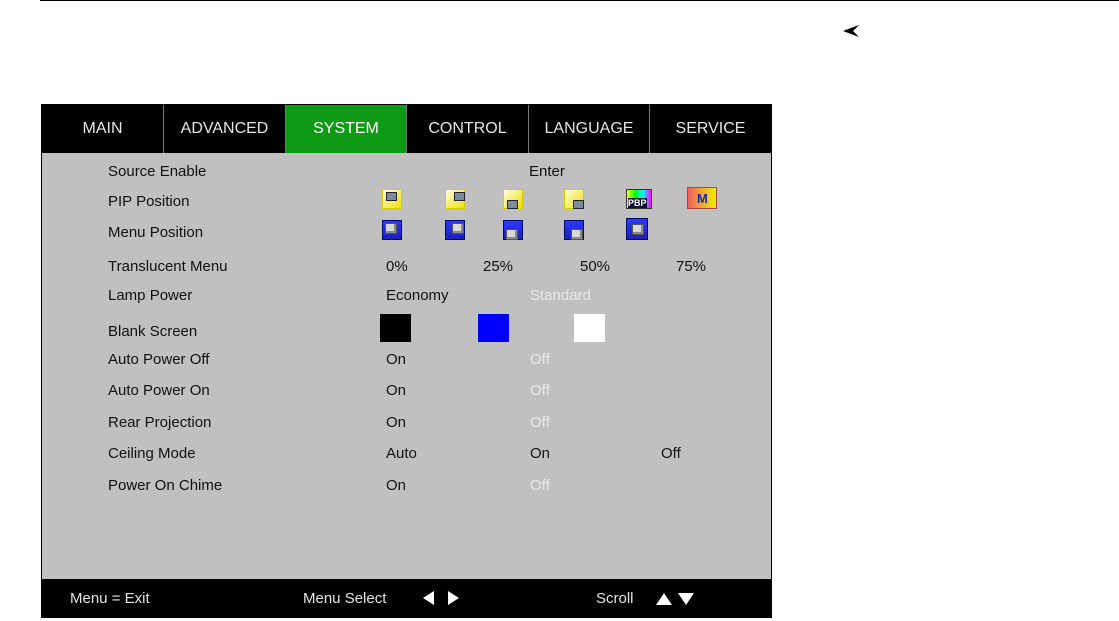  What do you see at coordinates (589, 328) in the screenshot?
I see `blank-screen-white-swatch` at bounding box center [589, 328].